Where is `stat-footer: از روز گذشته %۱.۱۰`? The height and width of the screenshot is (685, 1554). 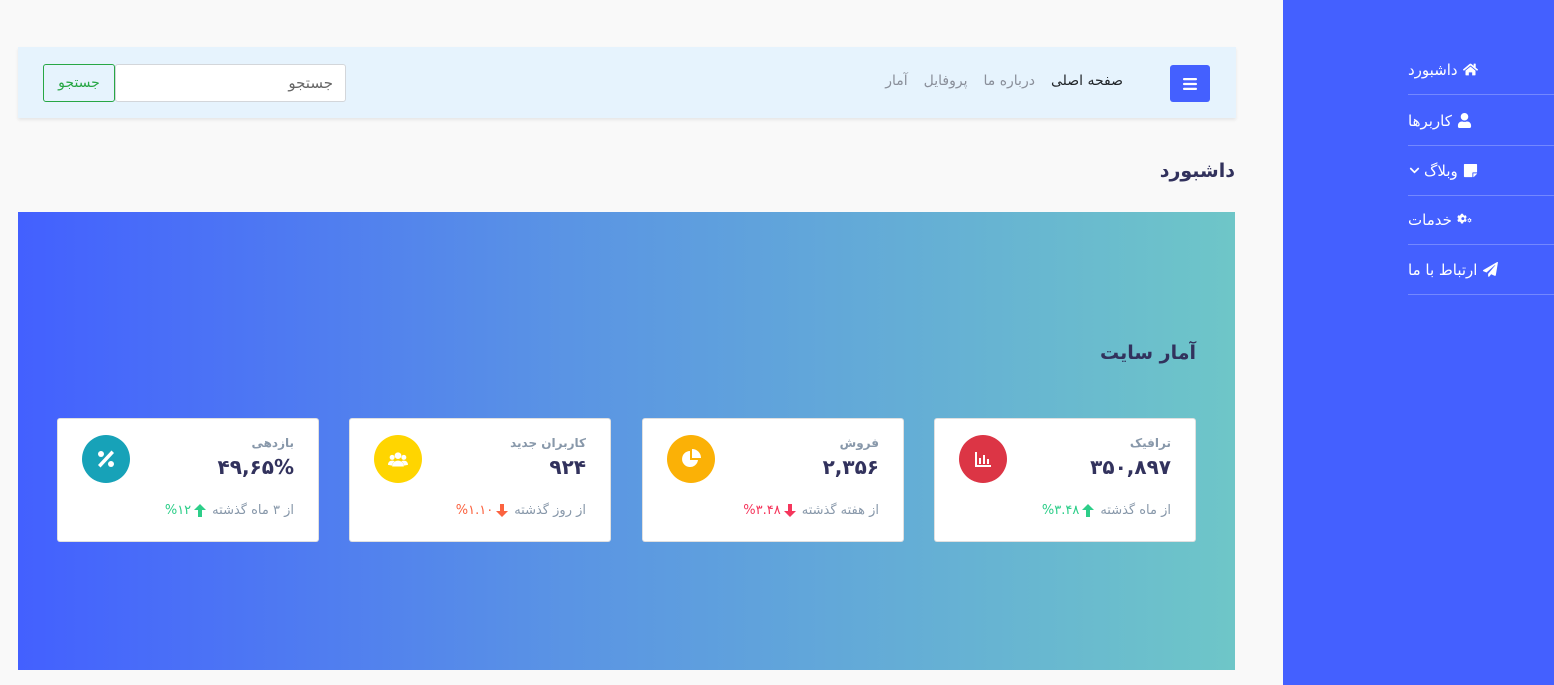 stat-footer: از روز گذشته %۱.۱۰ is located at coordinates (521, 510).